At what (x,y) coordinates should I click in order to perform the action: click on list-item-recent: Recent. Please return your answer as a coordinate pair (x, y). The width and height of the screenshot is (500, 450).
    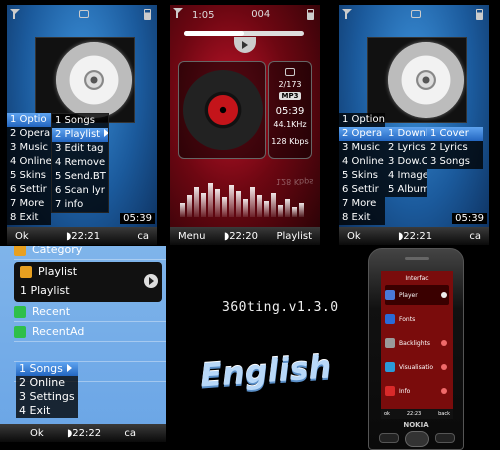
    Looking at the image, I should click on (90, 312).